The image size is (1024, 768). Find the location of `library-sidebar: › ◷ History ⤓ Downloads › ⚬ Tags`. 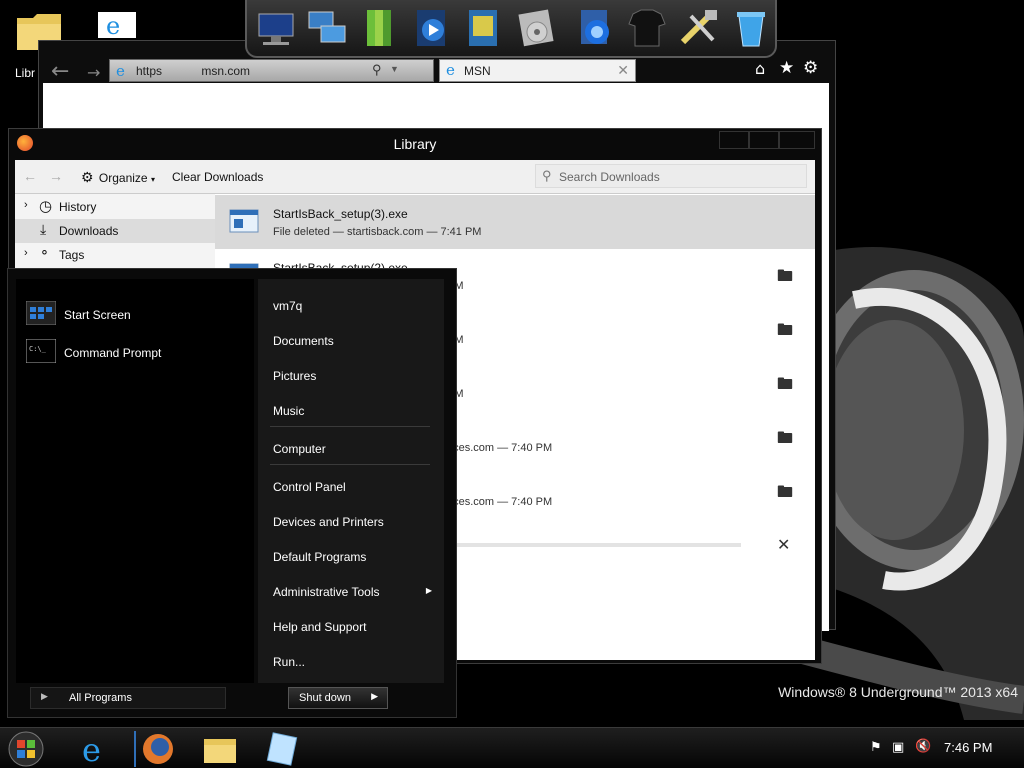

library-sidebar: › ◷ History ⤓ Downloads › ⚬ Tags is located at coordinates (115, 234).